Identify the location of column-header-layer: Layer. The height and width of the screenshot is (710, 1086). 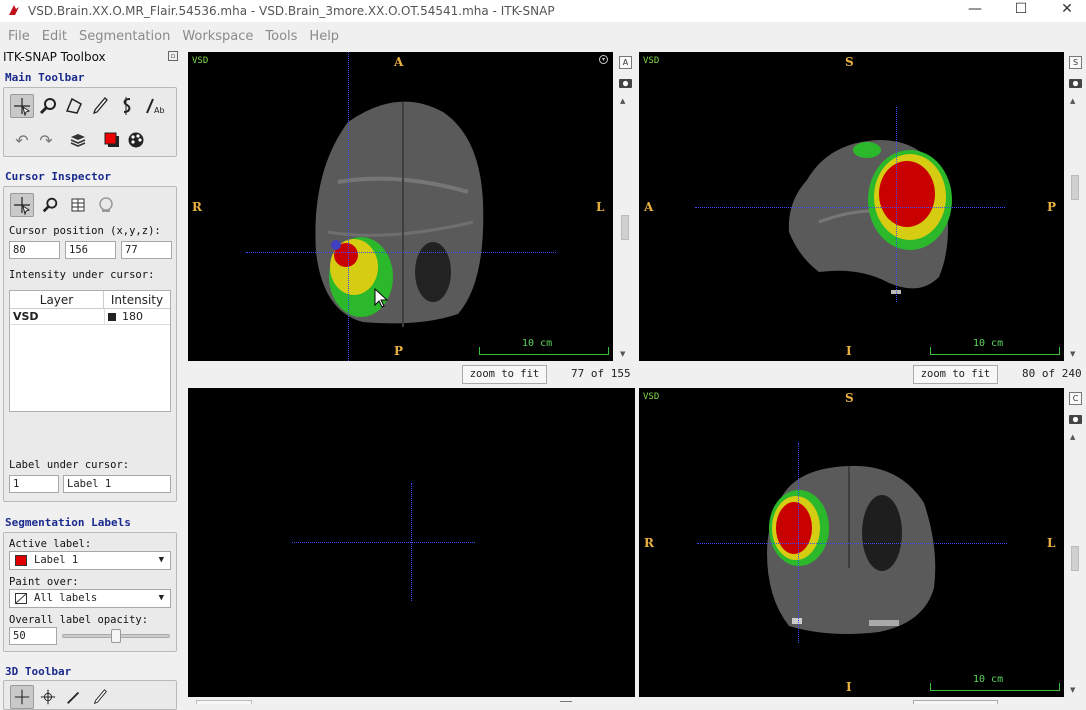
(57, 300).